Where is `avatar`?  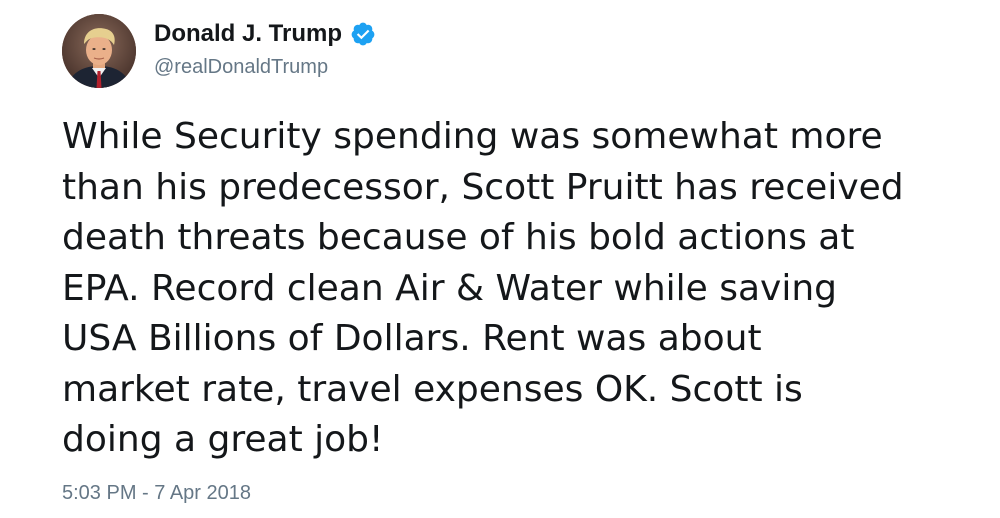
avatar is located at coordinates (99, 51).